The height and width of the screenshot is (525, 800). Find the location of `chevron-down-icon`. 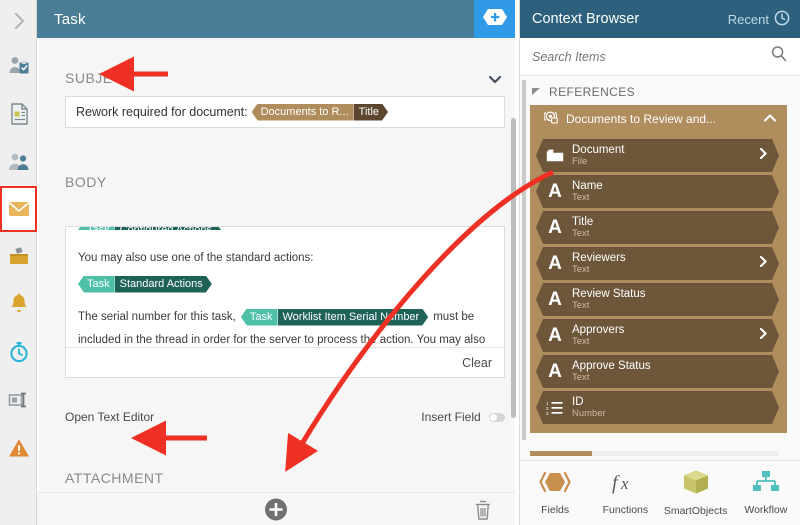

chevron-down-icon is located at coordinates (495, 80).